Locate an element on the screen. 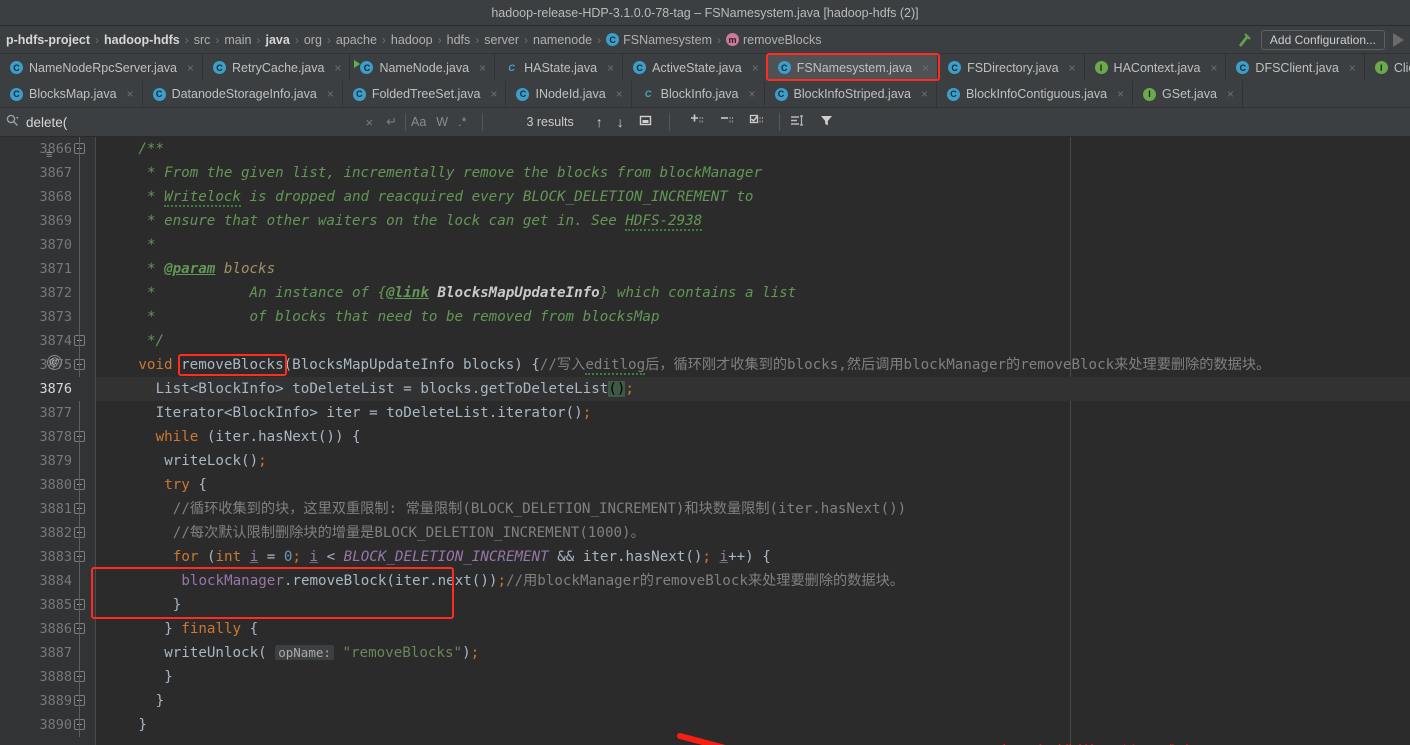  in-selection-icon is located at coordinates (797, 122).